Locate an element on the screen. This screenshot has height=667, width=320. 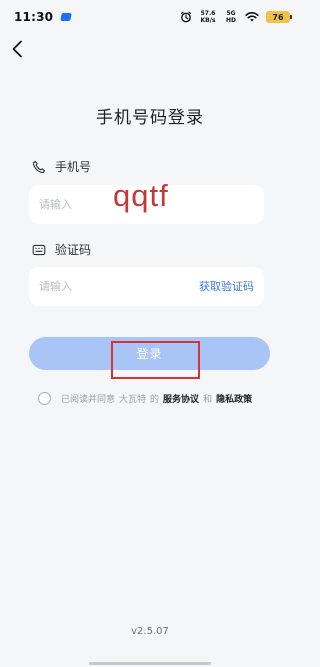
app-version: v2.5.07 is located at coordinates (150, 631).